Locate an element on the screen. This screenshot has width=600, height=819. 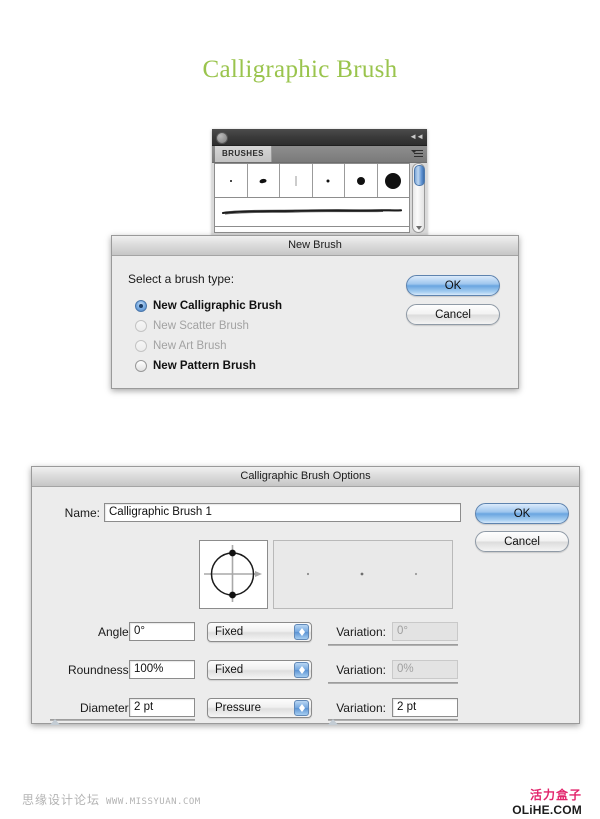
brushes-tabstrip: BRUSHES is located at coordinates (319, 154).